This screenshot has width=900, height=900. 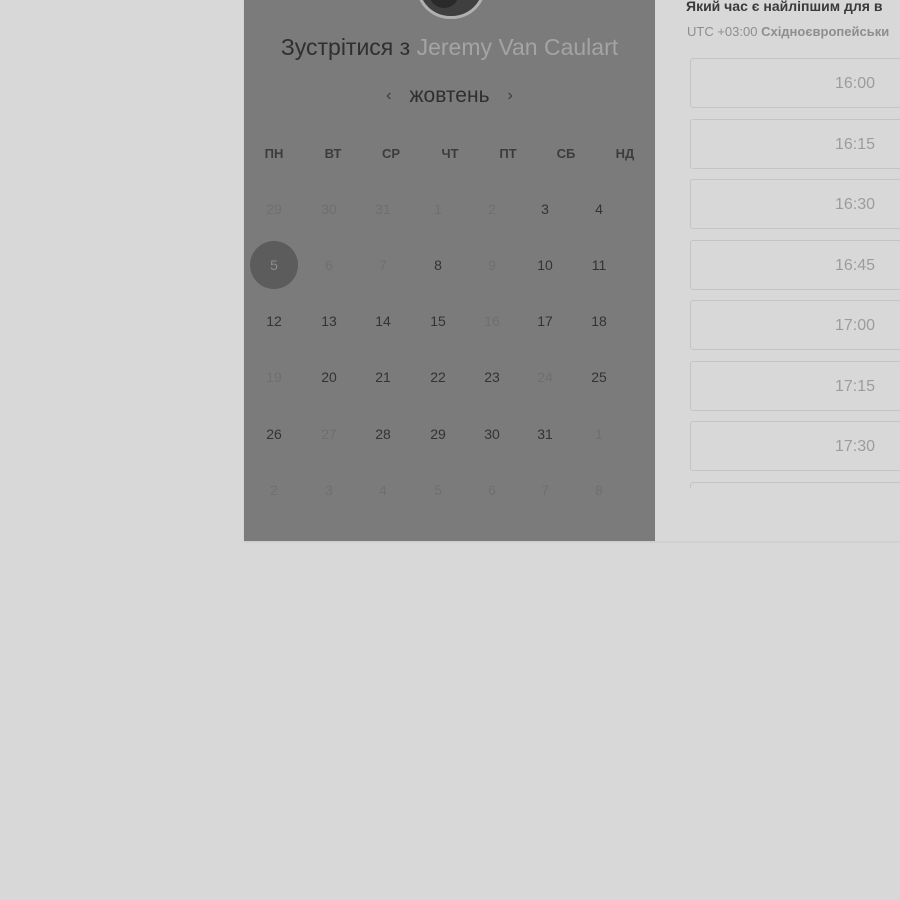 I want to click on time-slot-list: 16:00 16:15 16:30 16:45 17:00 17:15 17:30, so click(x=795, y=273).